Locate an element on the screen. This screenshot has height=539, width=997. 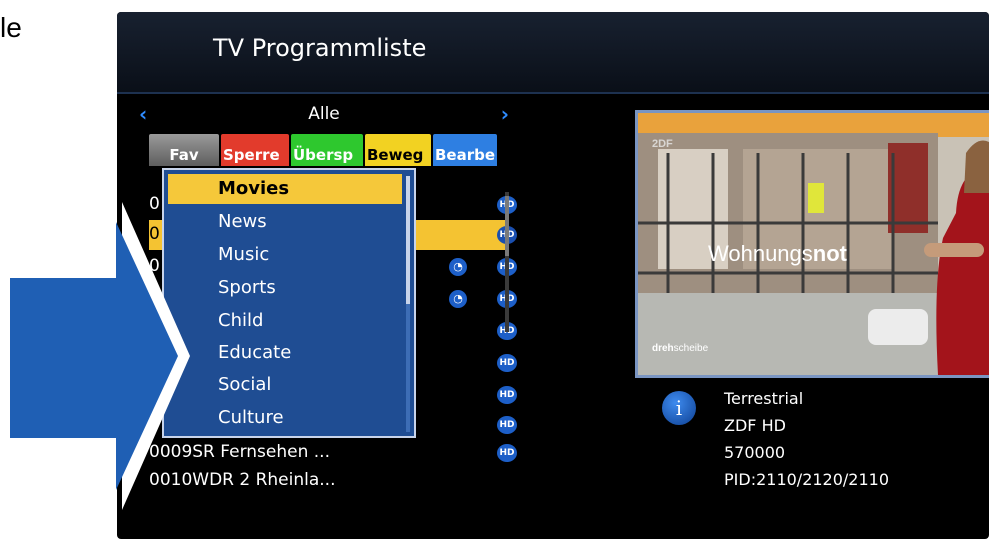
channel-list-scrollbar is located at coordinates (507, 262).